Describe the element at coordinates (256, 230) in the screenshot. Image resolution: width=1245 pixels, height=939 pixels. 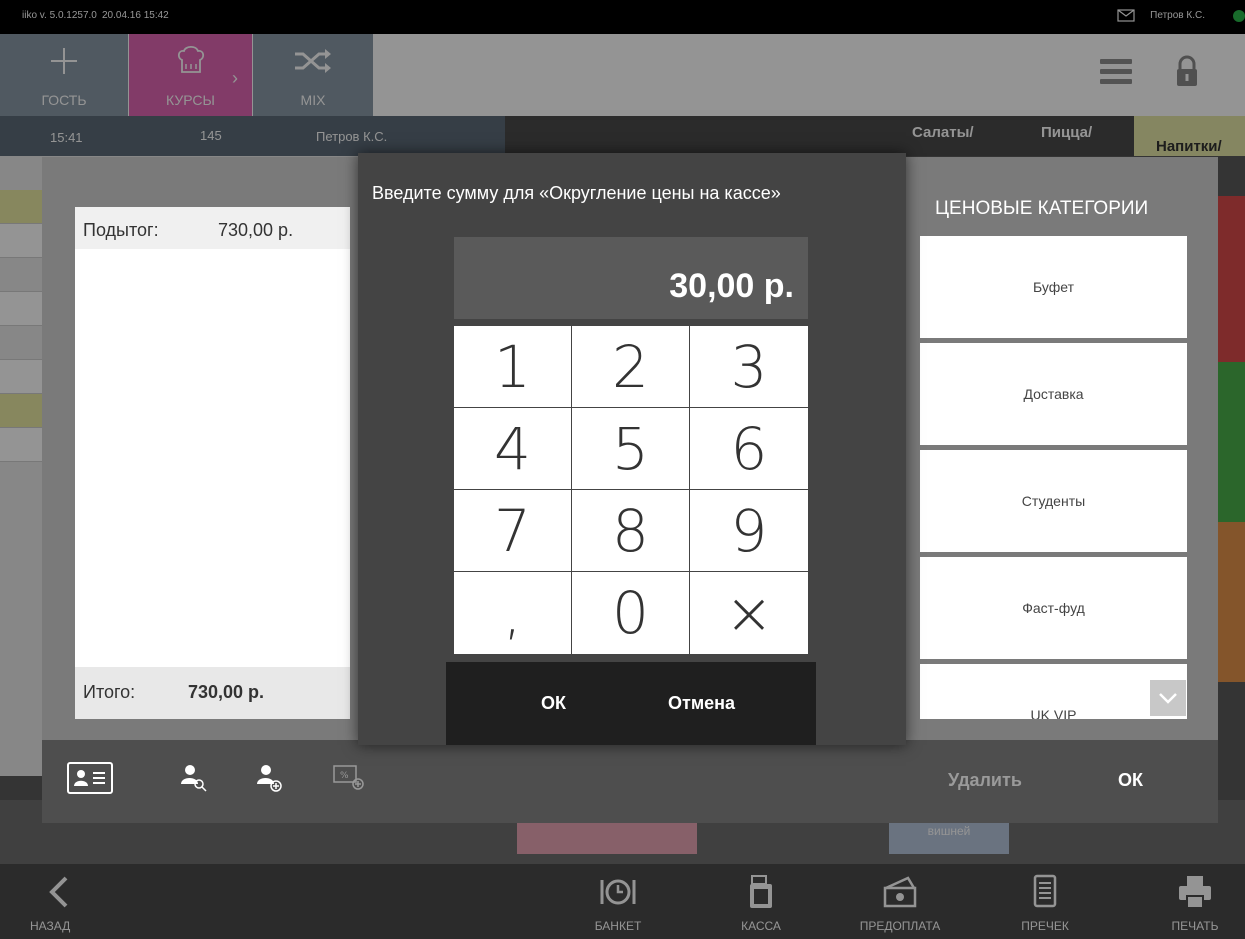
I see `subtotal-value: 730,00 р.` at that location.